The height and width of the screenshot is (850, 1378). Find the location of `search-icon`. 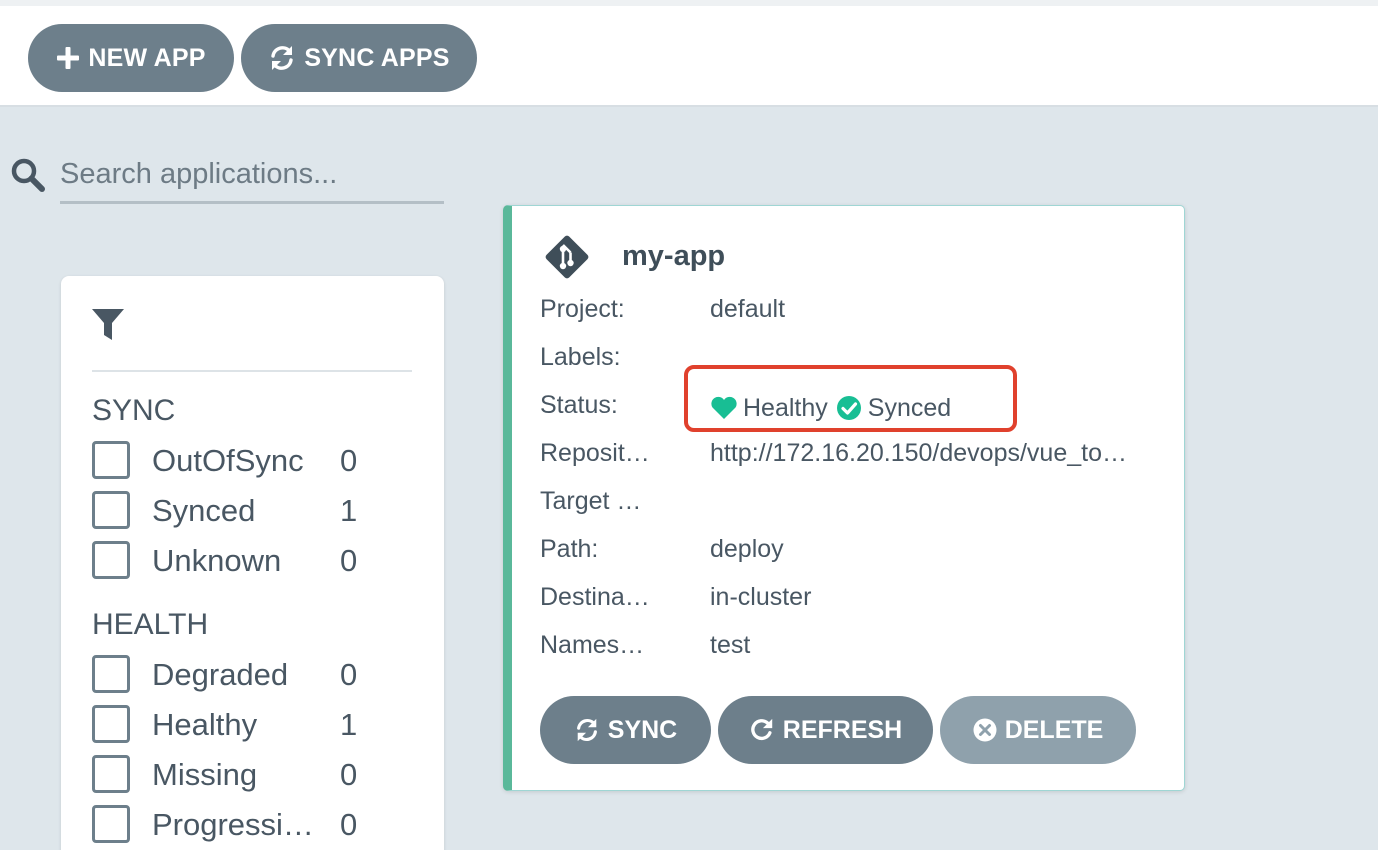

search-icon is located at coordinates (28, 175).